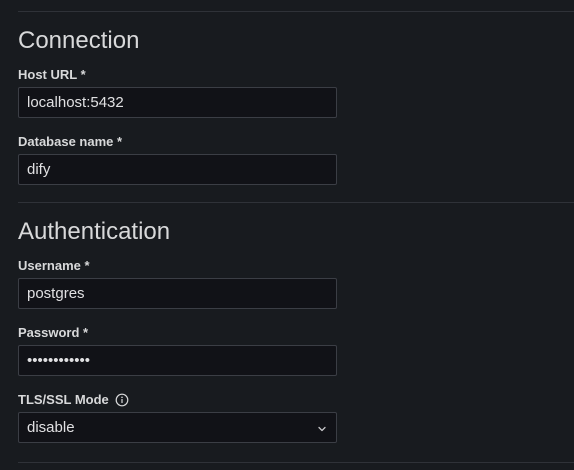  Describe the element at coordinates (63, 399) in the screenshot. I see `tls-ssl-mode-label: TLS/SSL Mode` at that location.